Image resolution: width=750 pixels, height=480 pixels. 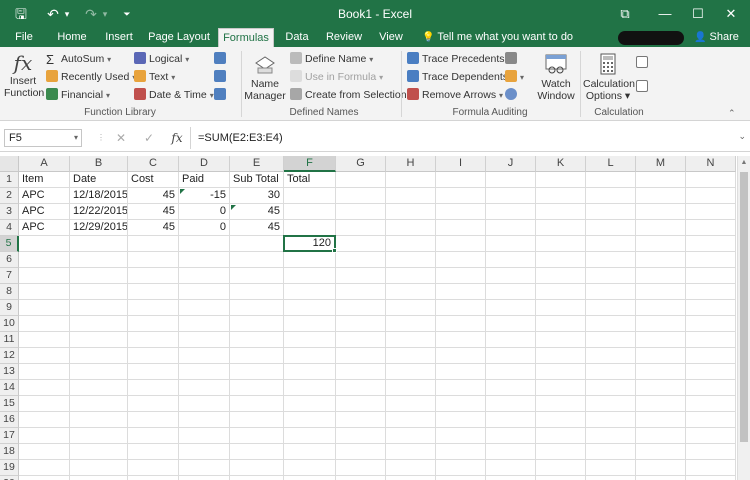 What do you see at coordinates (711, 324) in the screenshot?
I see `cell-n10` at bounding box center [711, 324].